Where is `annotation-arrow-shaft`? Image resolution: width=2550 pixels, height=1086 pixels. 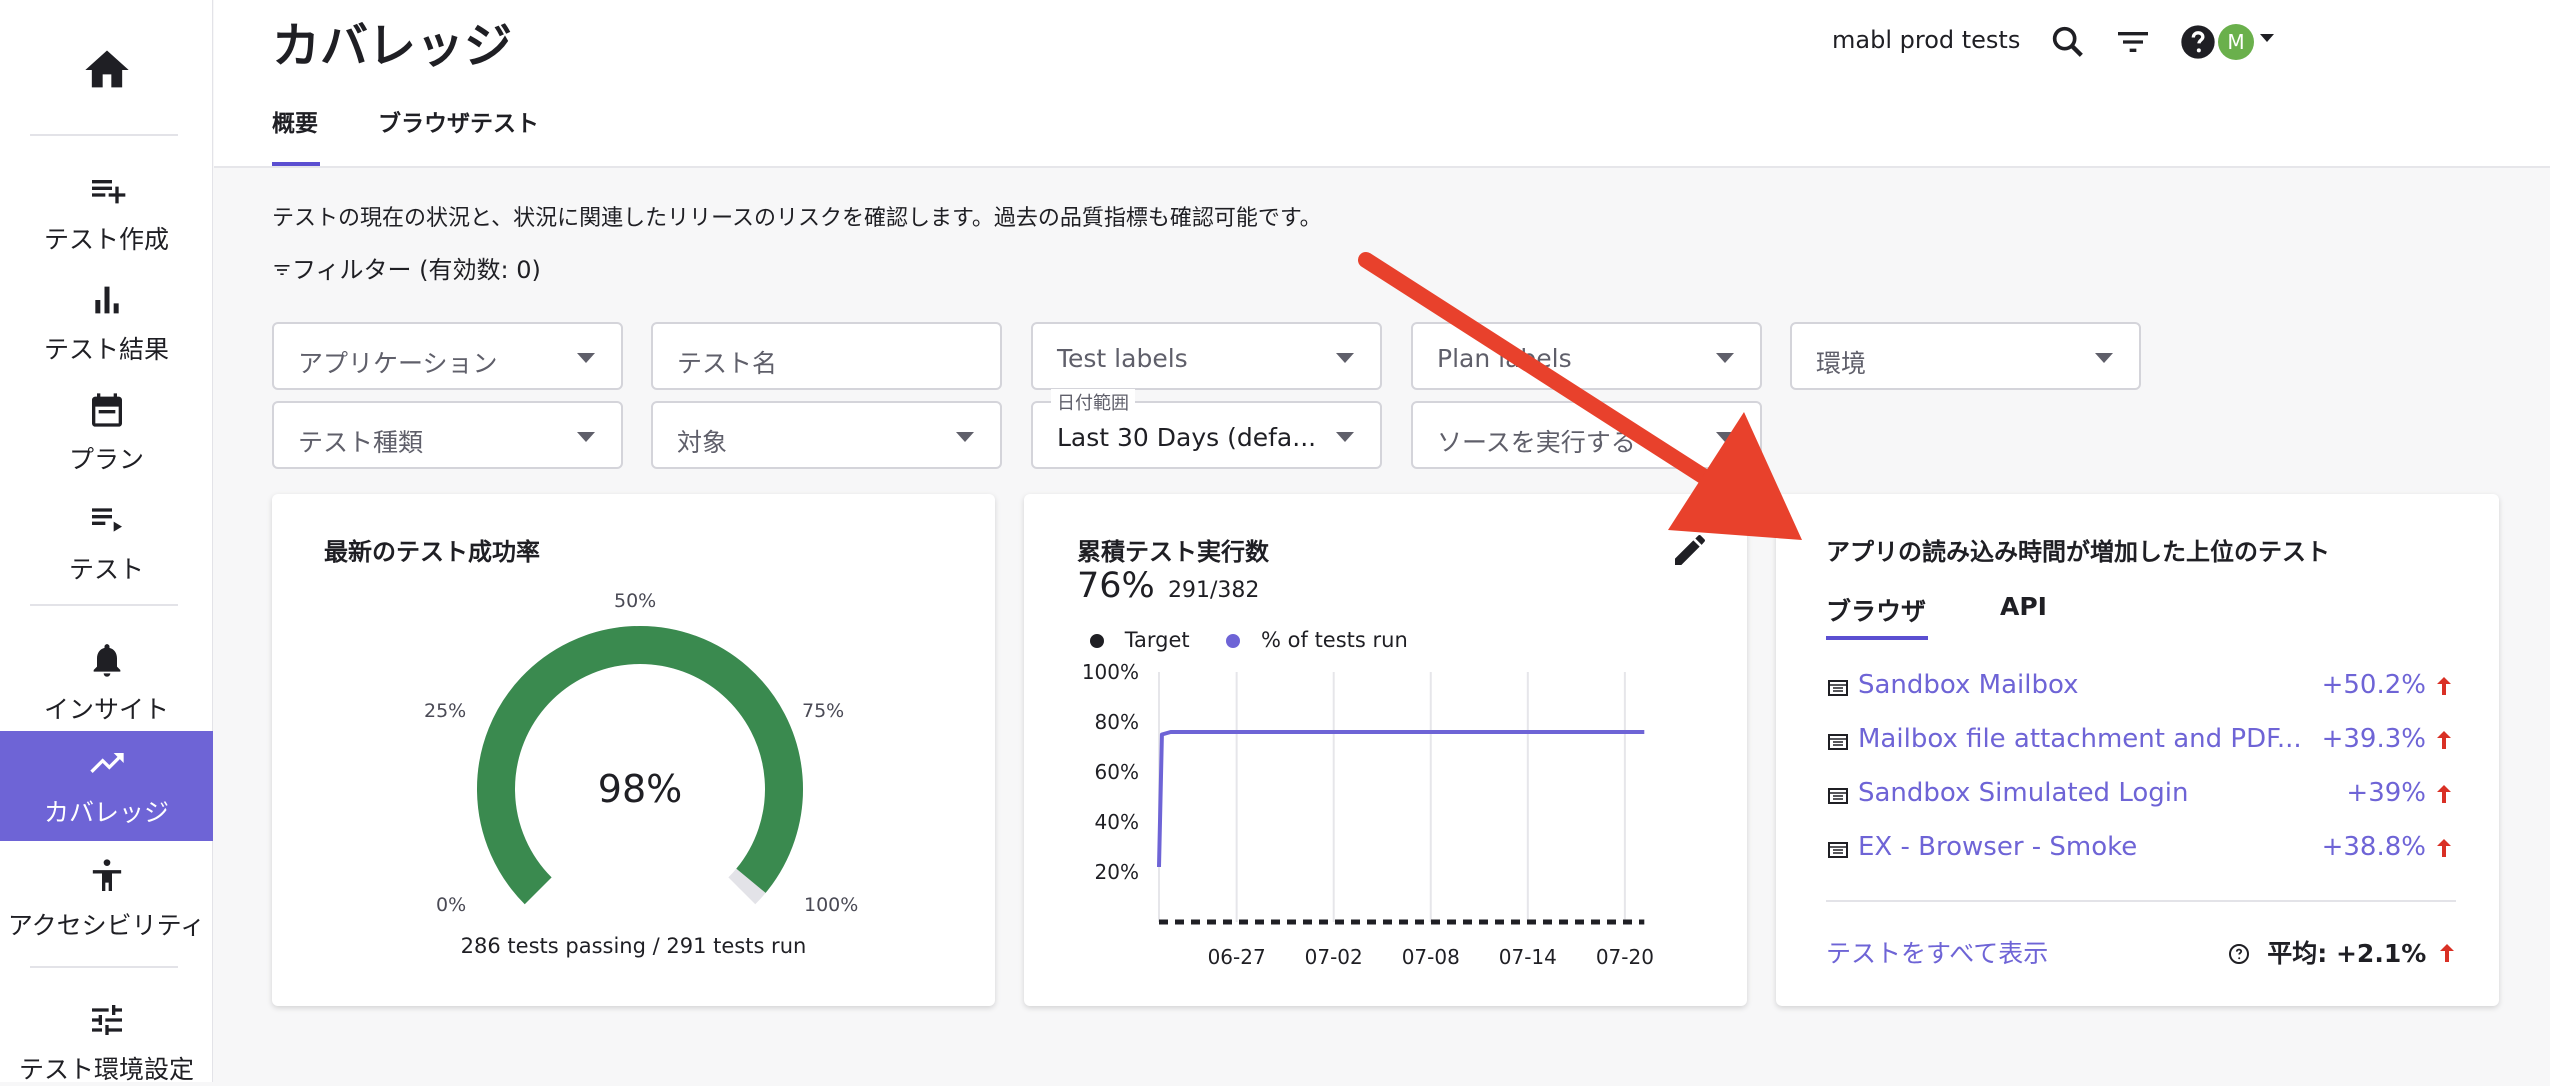 annotation-arrow-shaft is located at coordinates (1536, 369).